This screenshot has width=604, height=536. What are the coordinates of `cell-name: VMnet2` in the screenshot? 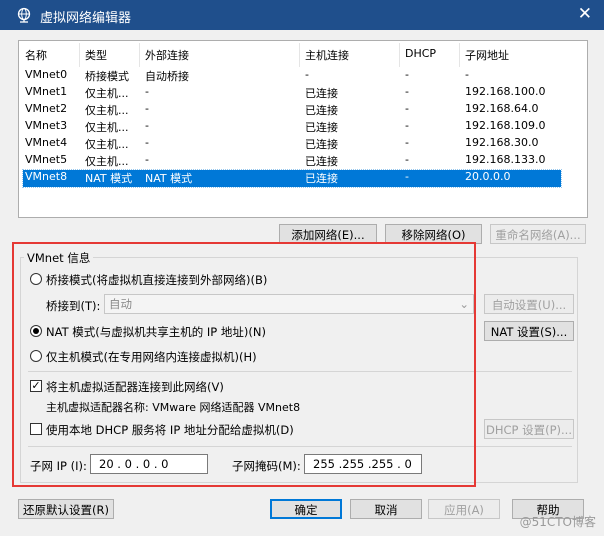 It's located at (46, 108).